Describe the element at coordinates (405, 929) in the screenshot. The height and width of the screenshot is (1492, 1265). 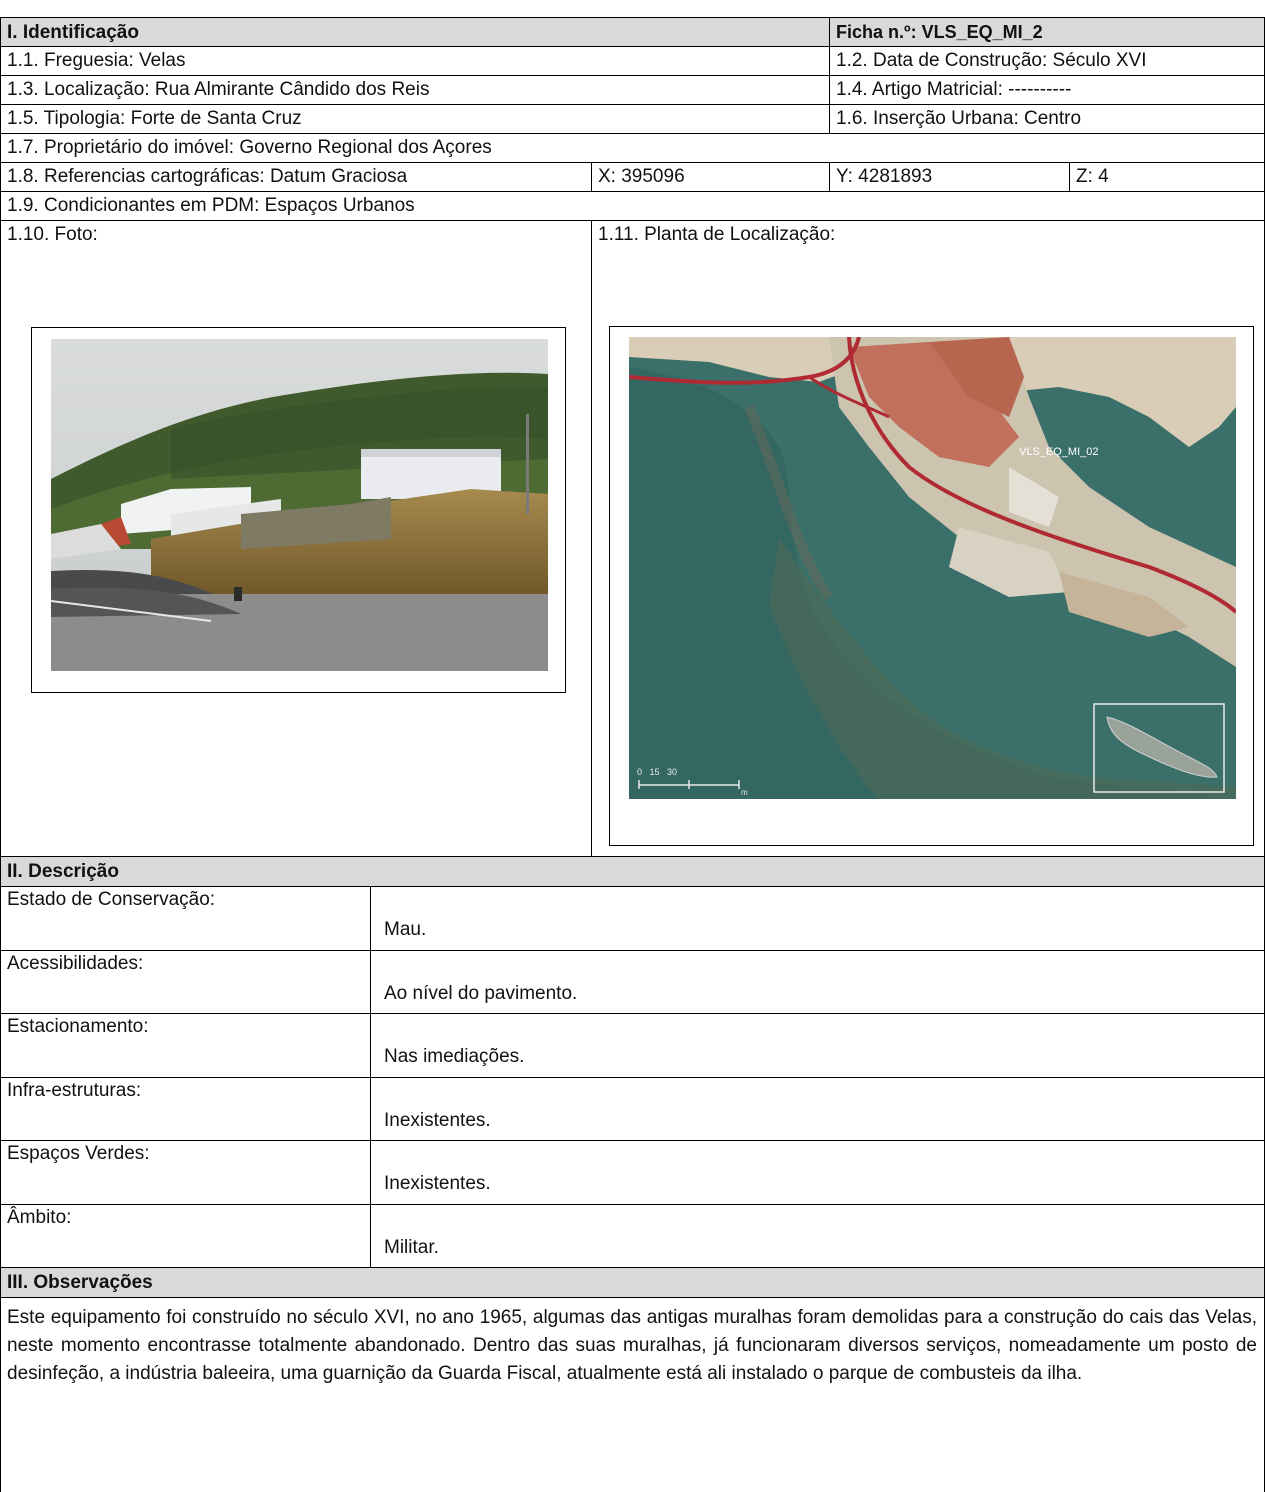
I see `desc-value: Mau.` at that location.